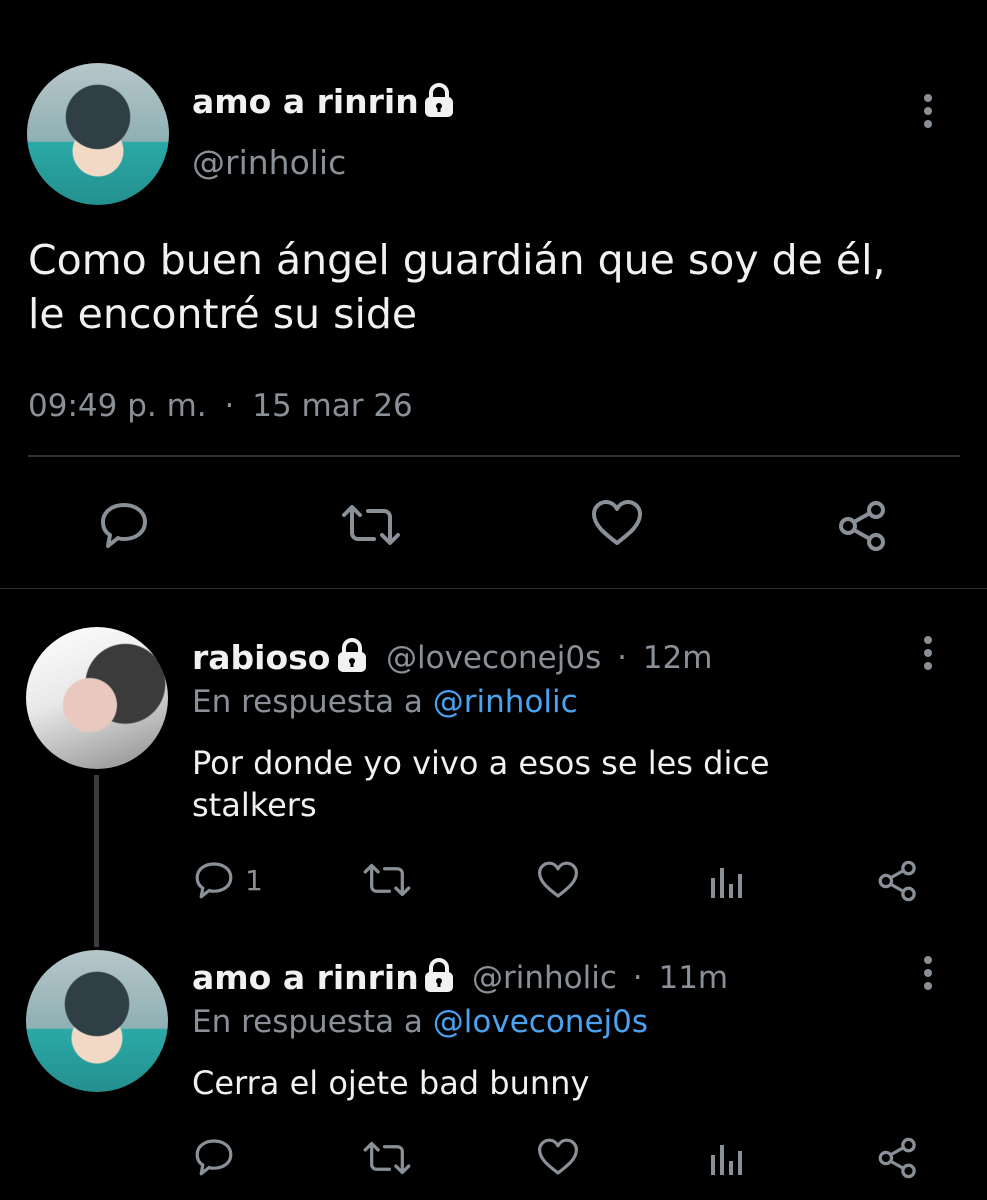  What do you see at coordinates (391, 1083) in the screenshot?
I see `reply2-text: Cerra el ojete bad bunny` at bounding box center [391, 1083].